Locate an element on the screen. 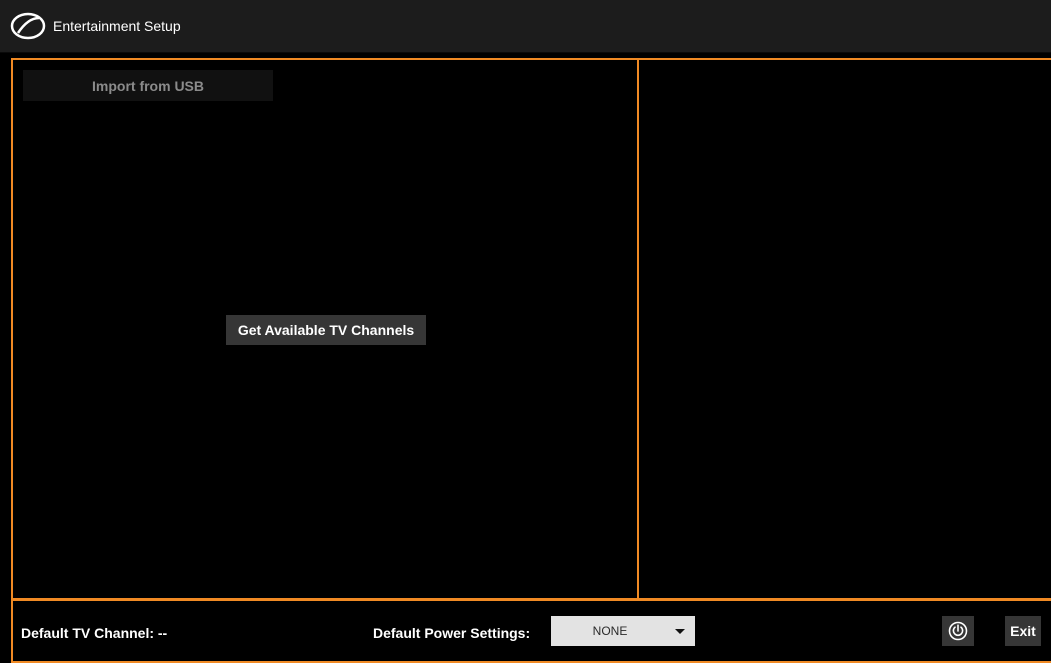  default-power-settings-dropdown: NONE is located at coordinates (623, 631).